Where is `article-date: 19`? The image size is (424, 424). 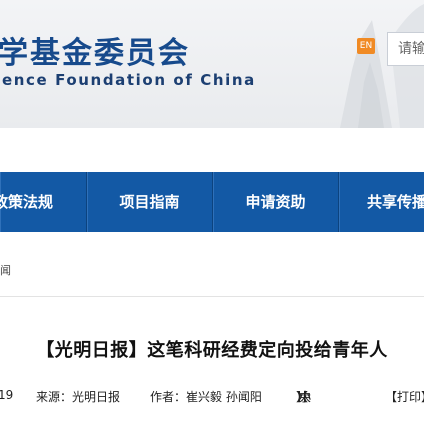 article-date: 19 is located at coordinates (7, 395).